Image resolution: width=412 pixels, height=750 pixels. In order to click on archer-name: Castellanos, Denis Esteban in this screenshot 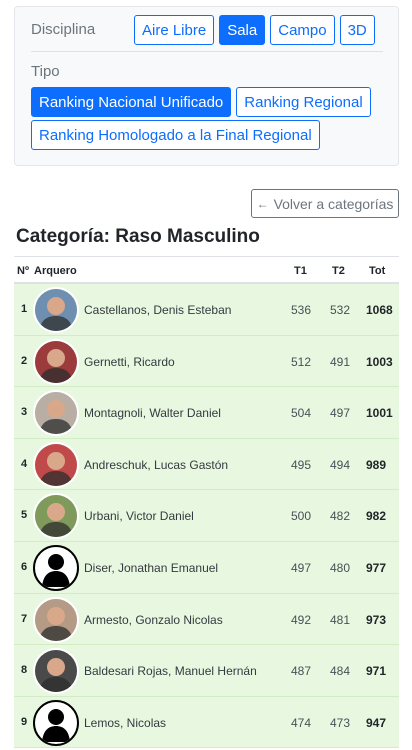, I will do `click(157, 310)`.